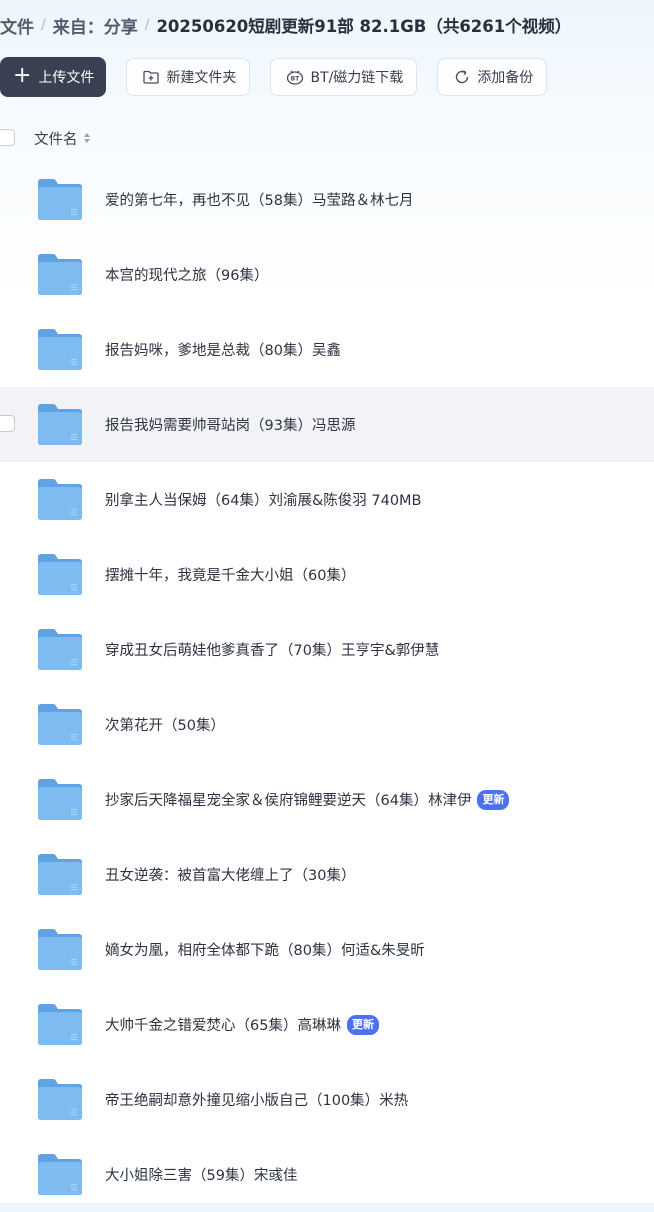  I want to click on file-name: 爱的第七年，再也不见（58集）马莹路＆林七月, so click(259, 199).